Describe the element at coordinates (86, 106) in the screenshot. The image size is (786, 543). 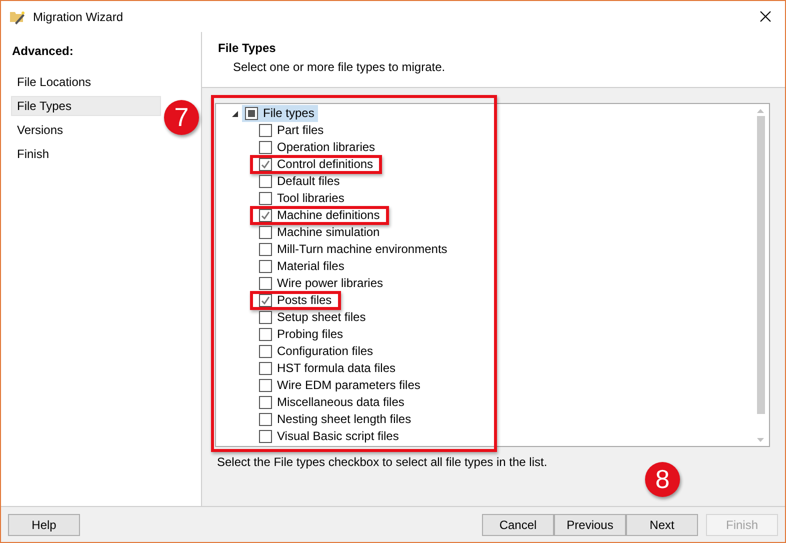
I see `sidebar-item: File Types` at that location.